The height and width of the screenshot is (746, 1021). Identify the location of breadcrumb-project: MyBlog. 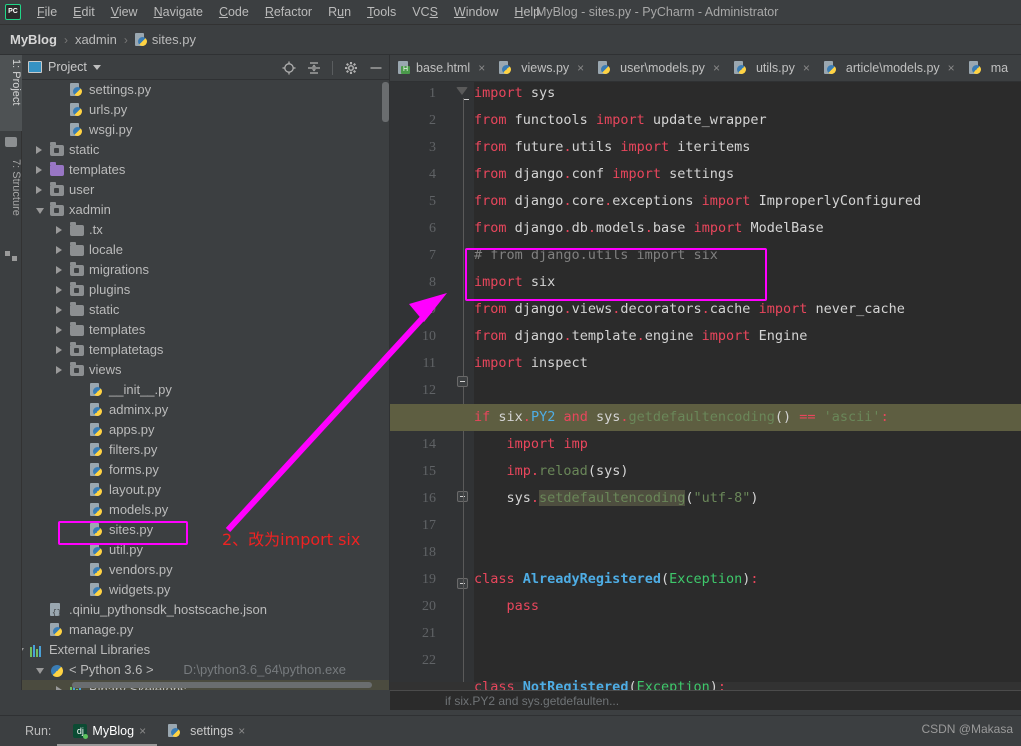
(33, 39).